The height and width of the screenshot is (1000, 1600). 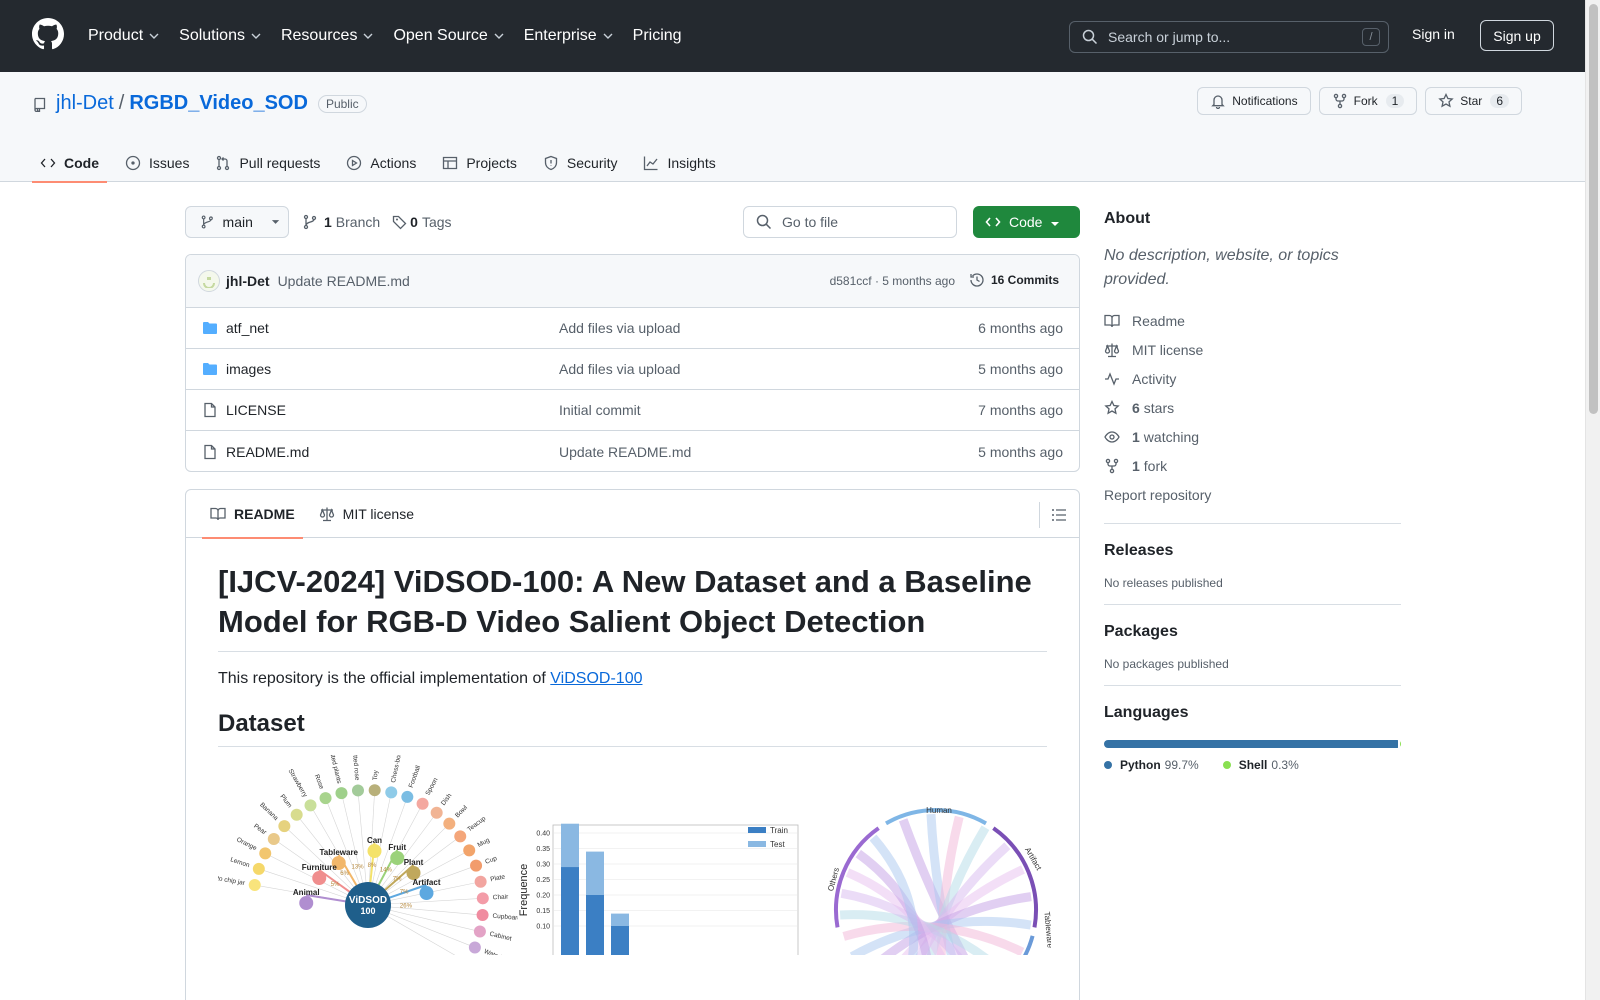 I want to click on nav-pricing: Pricing, so click(x=657, y=36).